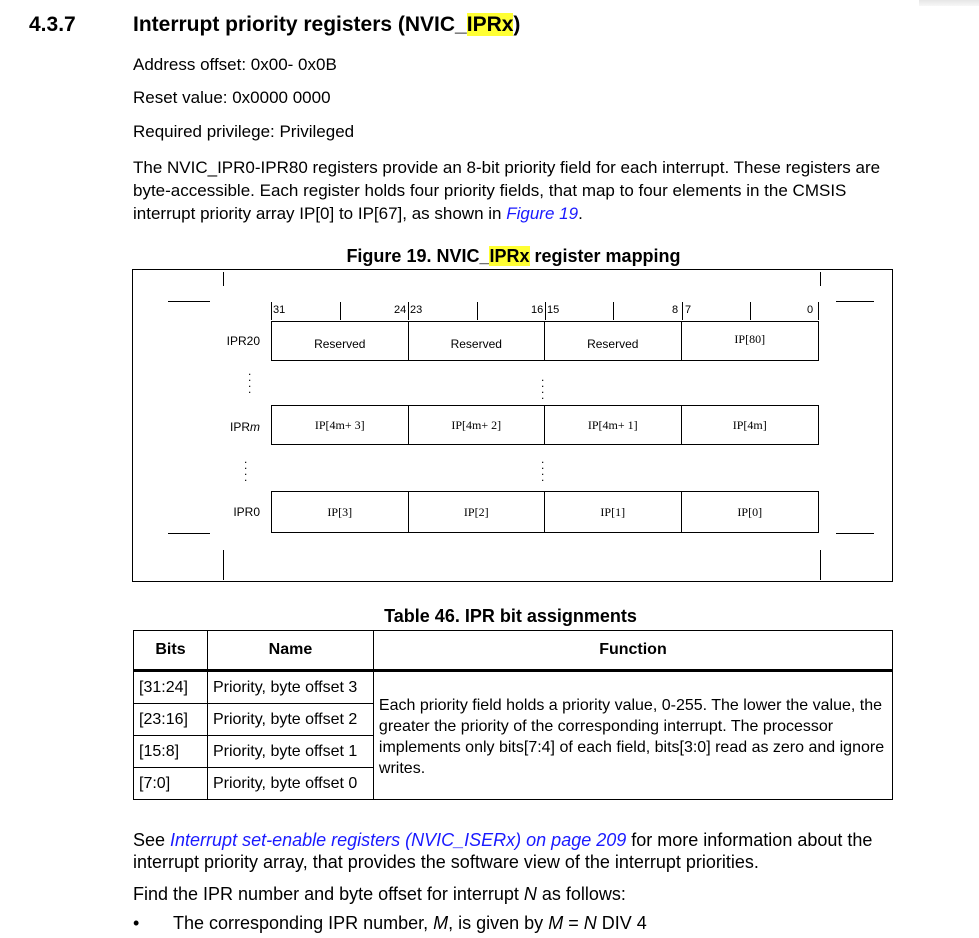  I want to click on bits-cell: [23:16], so click(170, 719).